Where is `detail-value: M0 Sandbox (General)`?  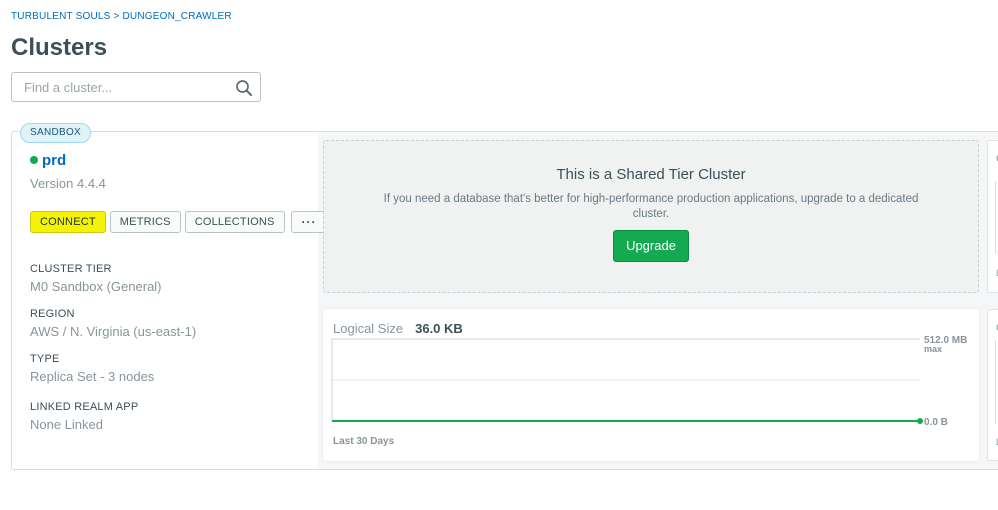 detail-value: M0 Sandbox (General) is located at coordinates (96, 286).